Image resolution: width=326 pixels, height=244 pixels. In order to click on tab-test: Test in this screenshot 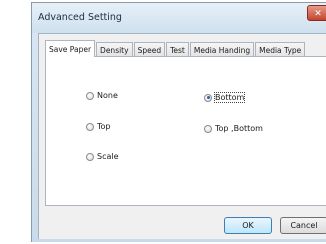, I will do `click(177, 49)`.